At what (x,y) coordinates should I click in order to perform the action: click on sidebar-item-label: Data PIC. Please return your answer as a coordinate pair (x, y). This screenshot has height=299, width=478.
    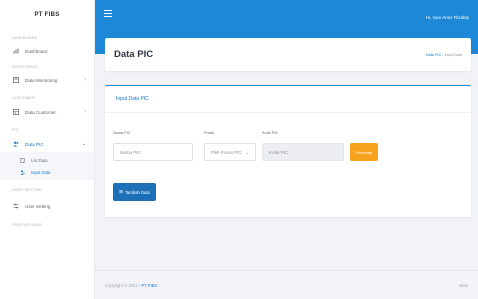
    Looking at the image, I should click on (34, 144).